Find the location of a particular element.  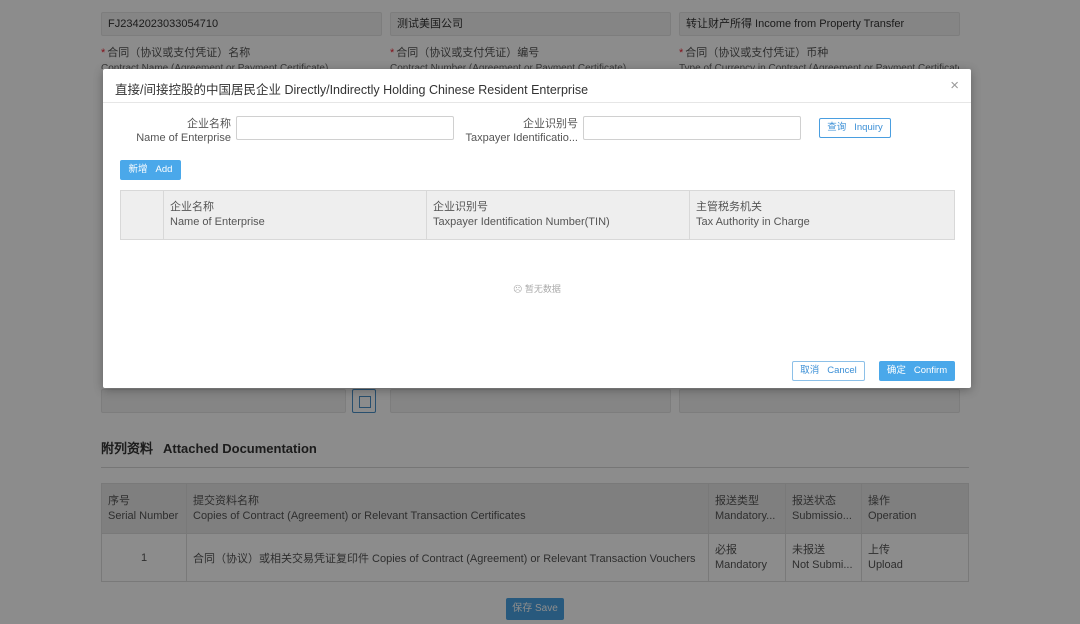

col-select is located at coordinates (142, 215).